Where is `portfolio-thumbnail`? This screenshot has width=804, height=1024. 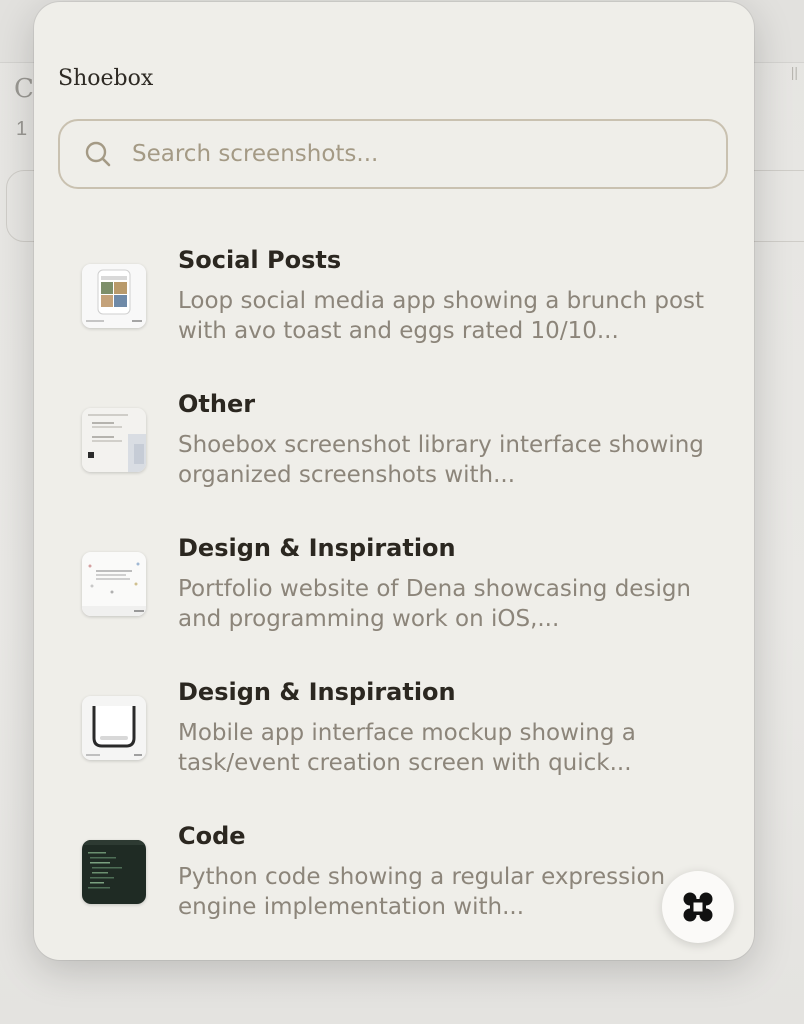
portfolio-thumbnail is located at coordinates (114, 584).